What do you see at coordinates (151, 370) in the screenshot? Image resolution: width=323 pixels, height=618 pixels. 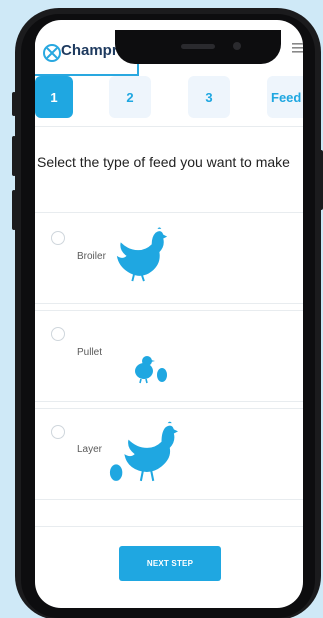 I see `chick-egg-icon` at bounding box center [151, 370].